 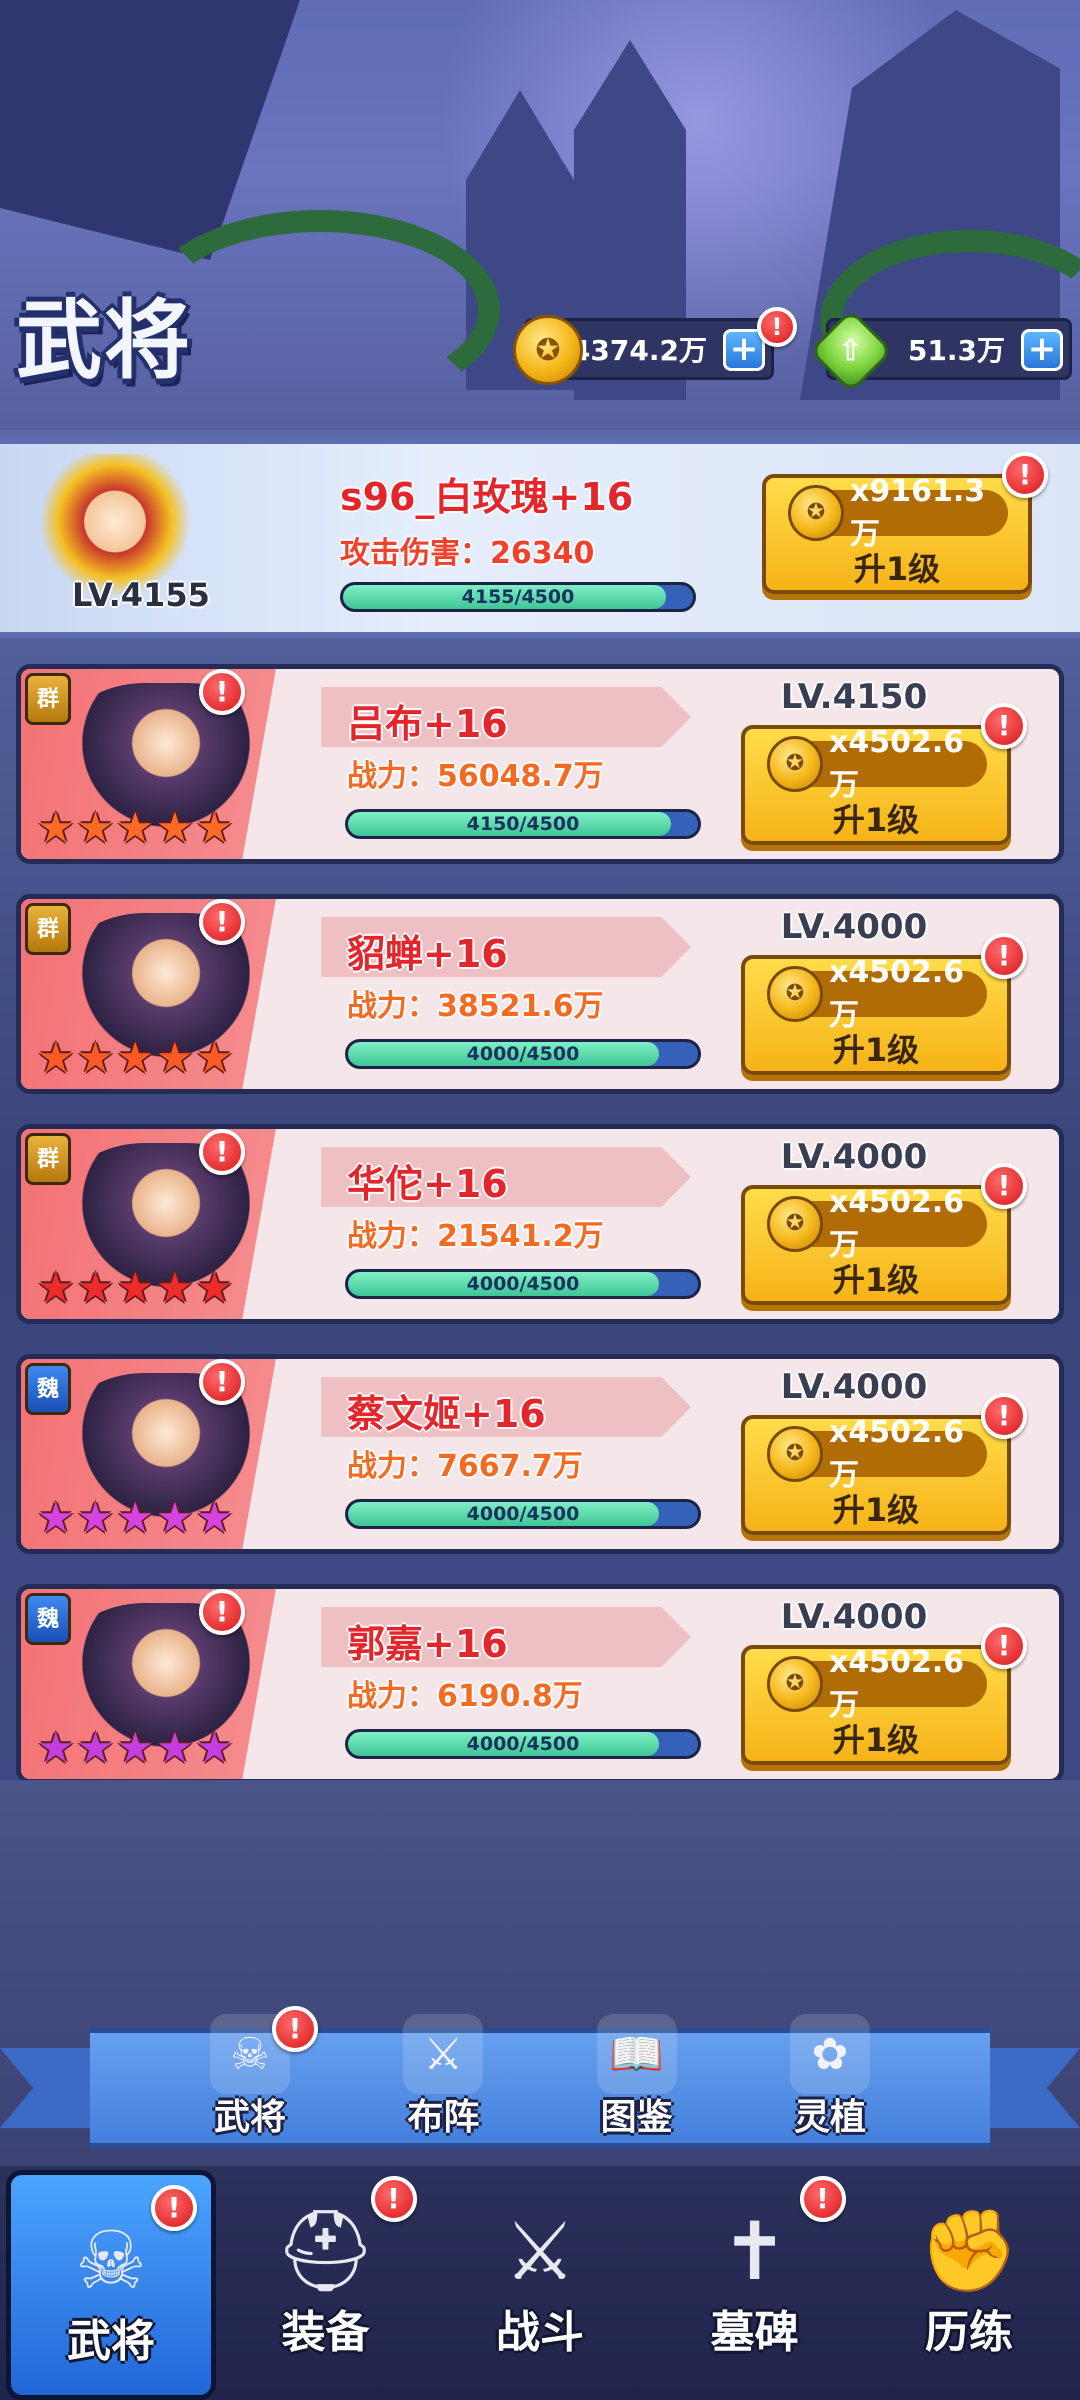 What do you see at coordinates (1042, 350) in the screenshot?
I see `add-gems-button: +` at bounding box center [1042, 350].